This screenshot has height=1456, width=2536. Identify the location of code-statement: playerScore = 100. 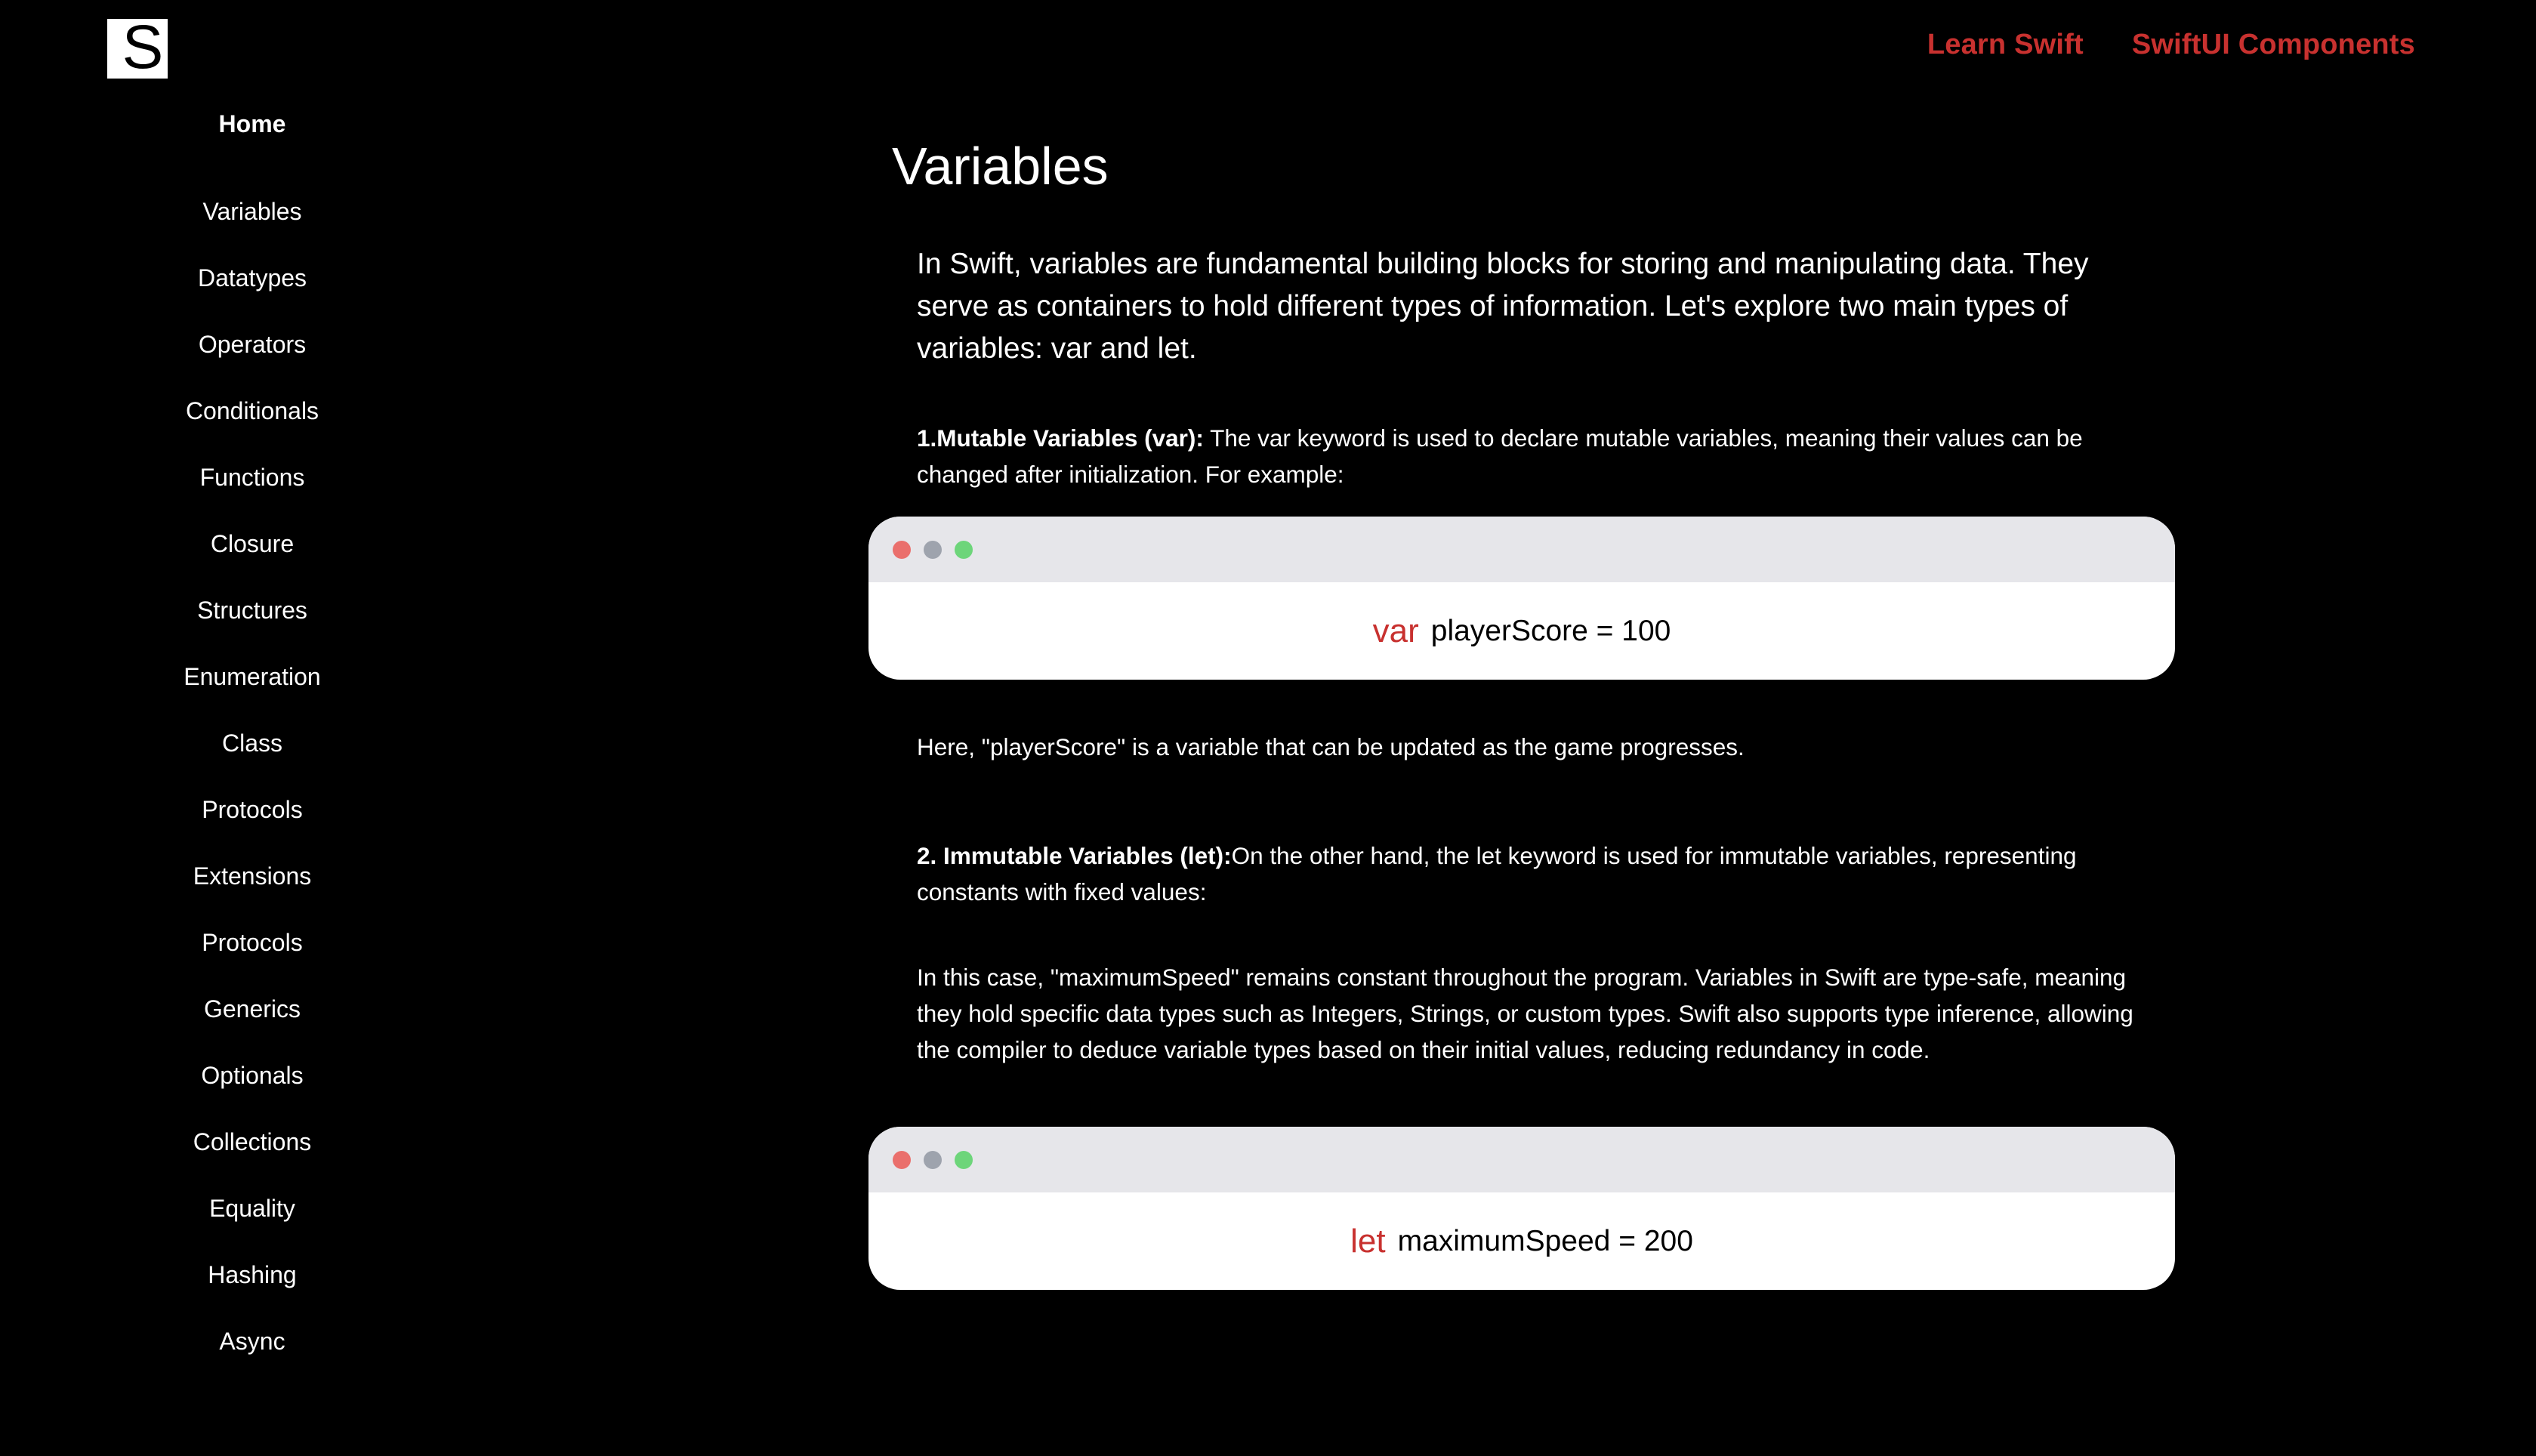
(1550, 630).